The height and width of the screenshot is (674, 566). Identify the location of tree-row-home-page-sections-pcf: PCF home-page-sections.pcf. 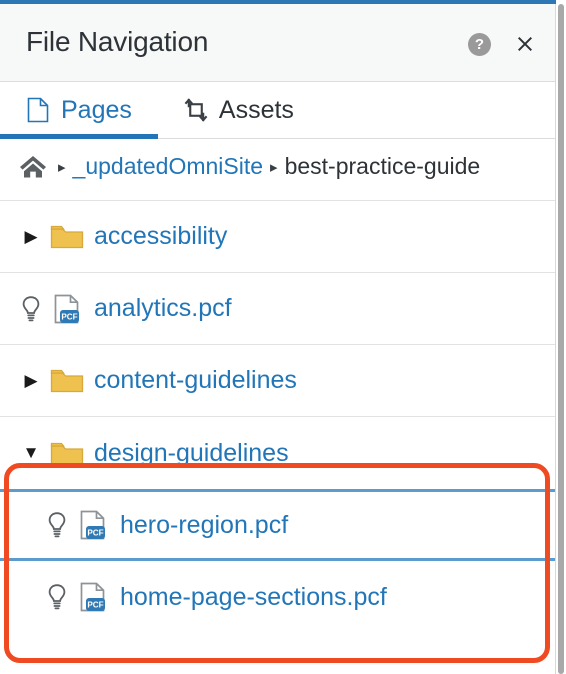
(277, 597).